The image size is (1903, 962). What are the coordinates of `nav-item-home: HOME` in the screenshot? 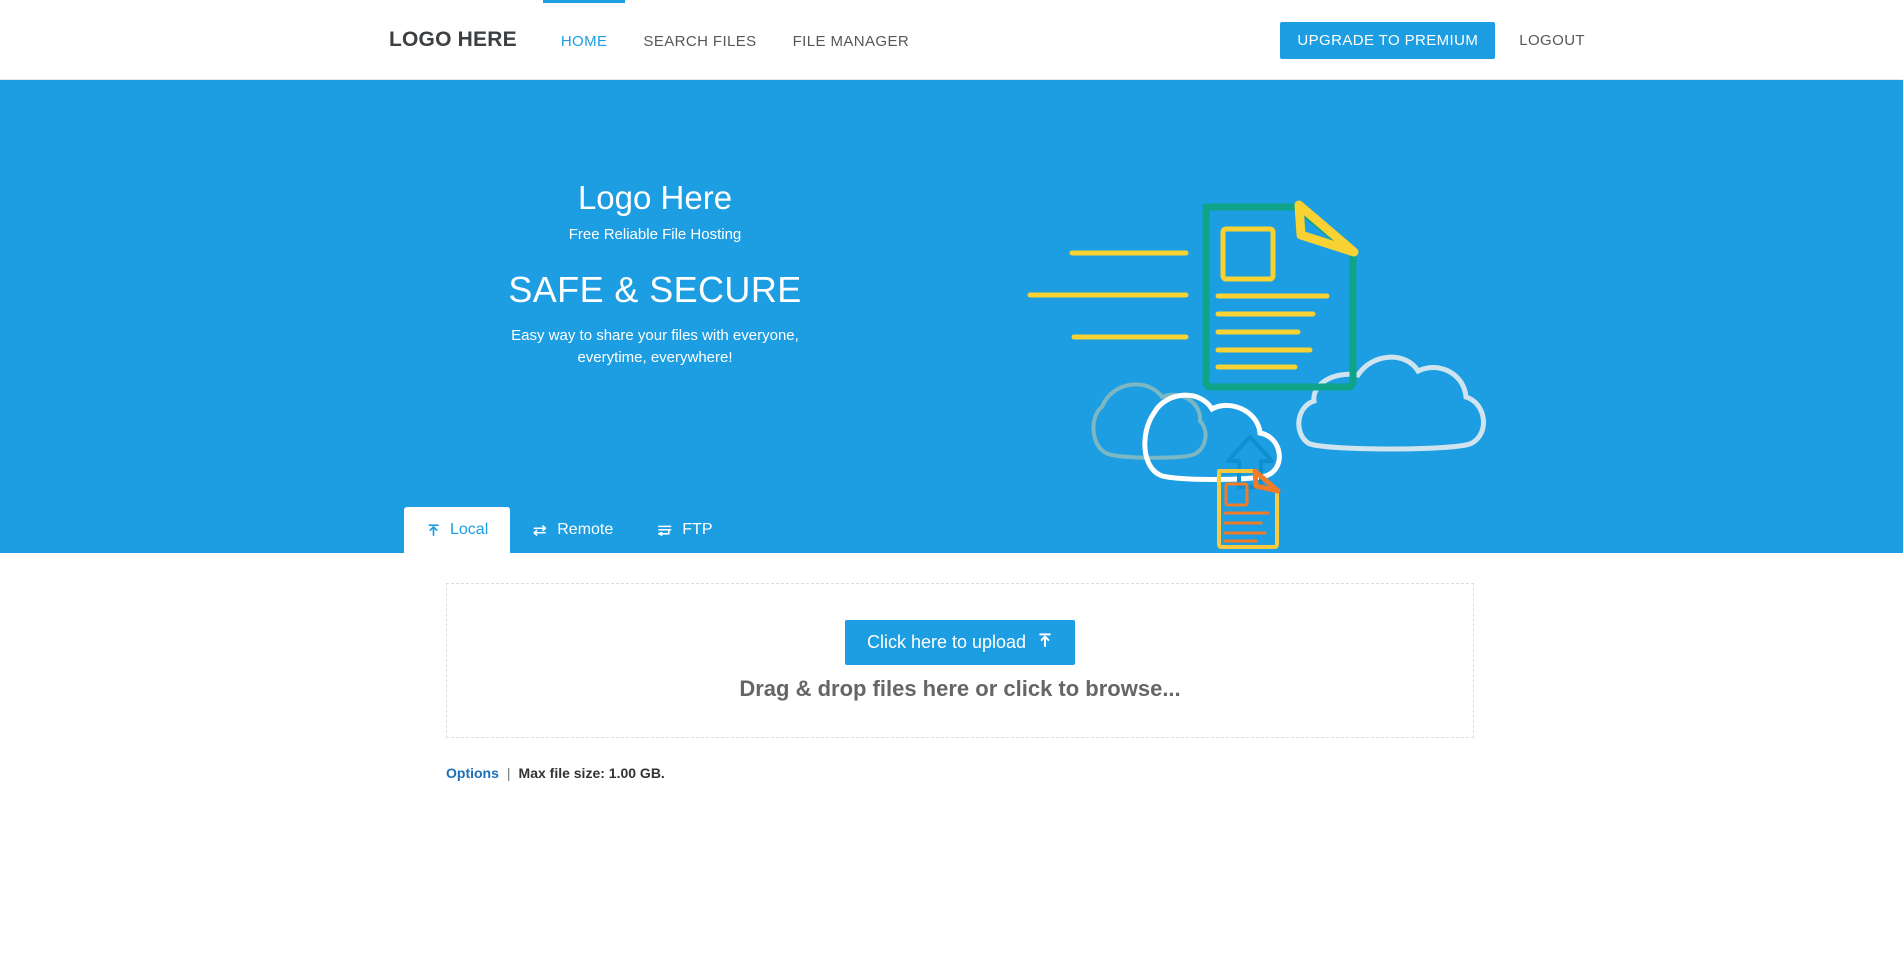 It's located at (584, 40).